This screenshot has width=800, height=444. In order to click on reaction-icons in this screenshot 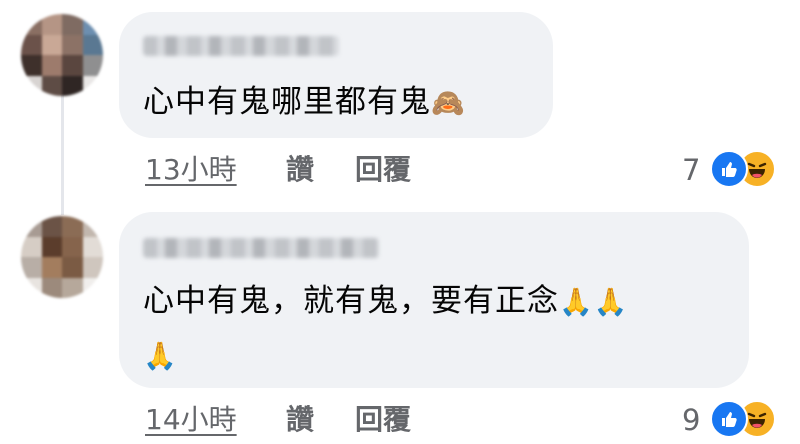, I will do `click(748, 419)`.